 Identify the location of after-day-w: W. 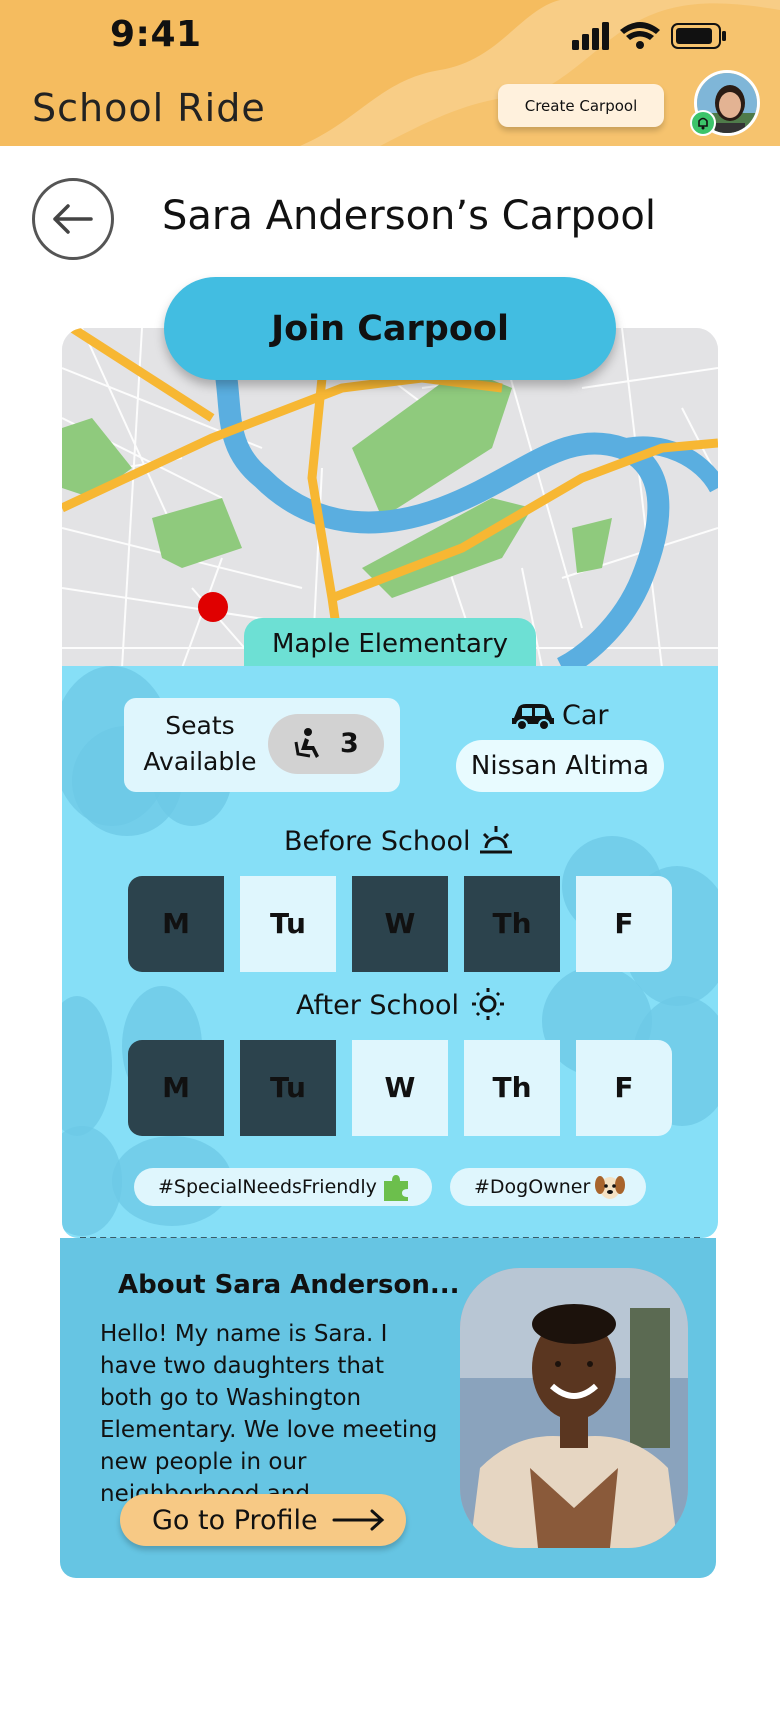
(400, 1088).